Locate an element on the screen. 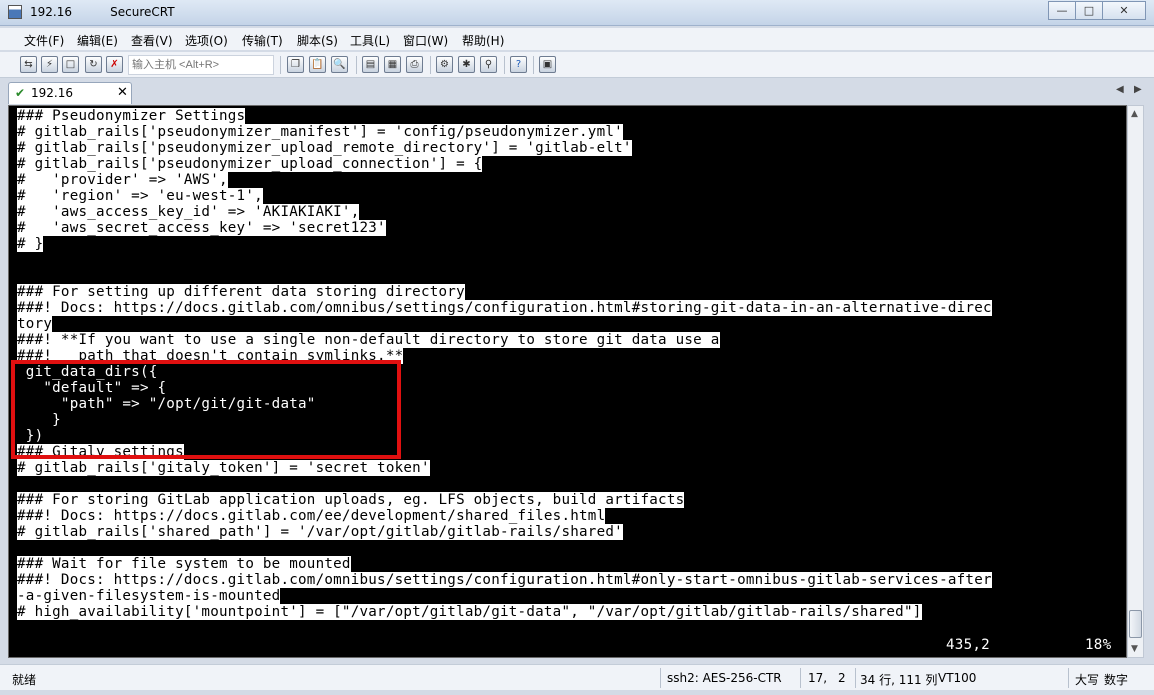 The height and width of the screenshot is (695, 1154). terminal-line: -a-given-filesystem-is-mounted is located at coordinates (149, 596).